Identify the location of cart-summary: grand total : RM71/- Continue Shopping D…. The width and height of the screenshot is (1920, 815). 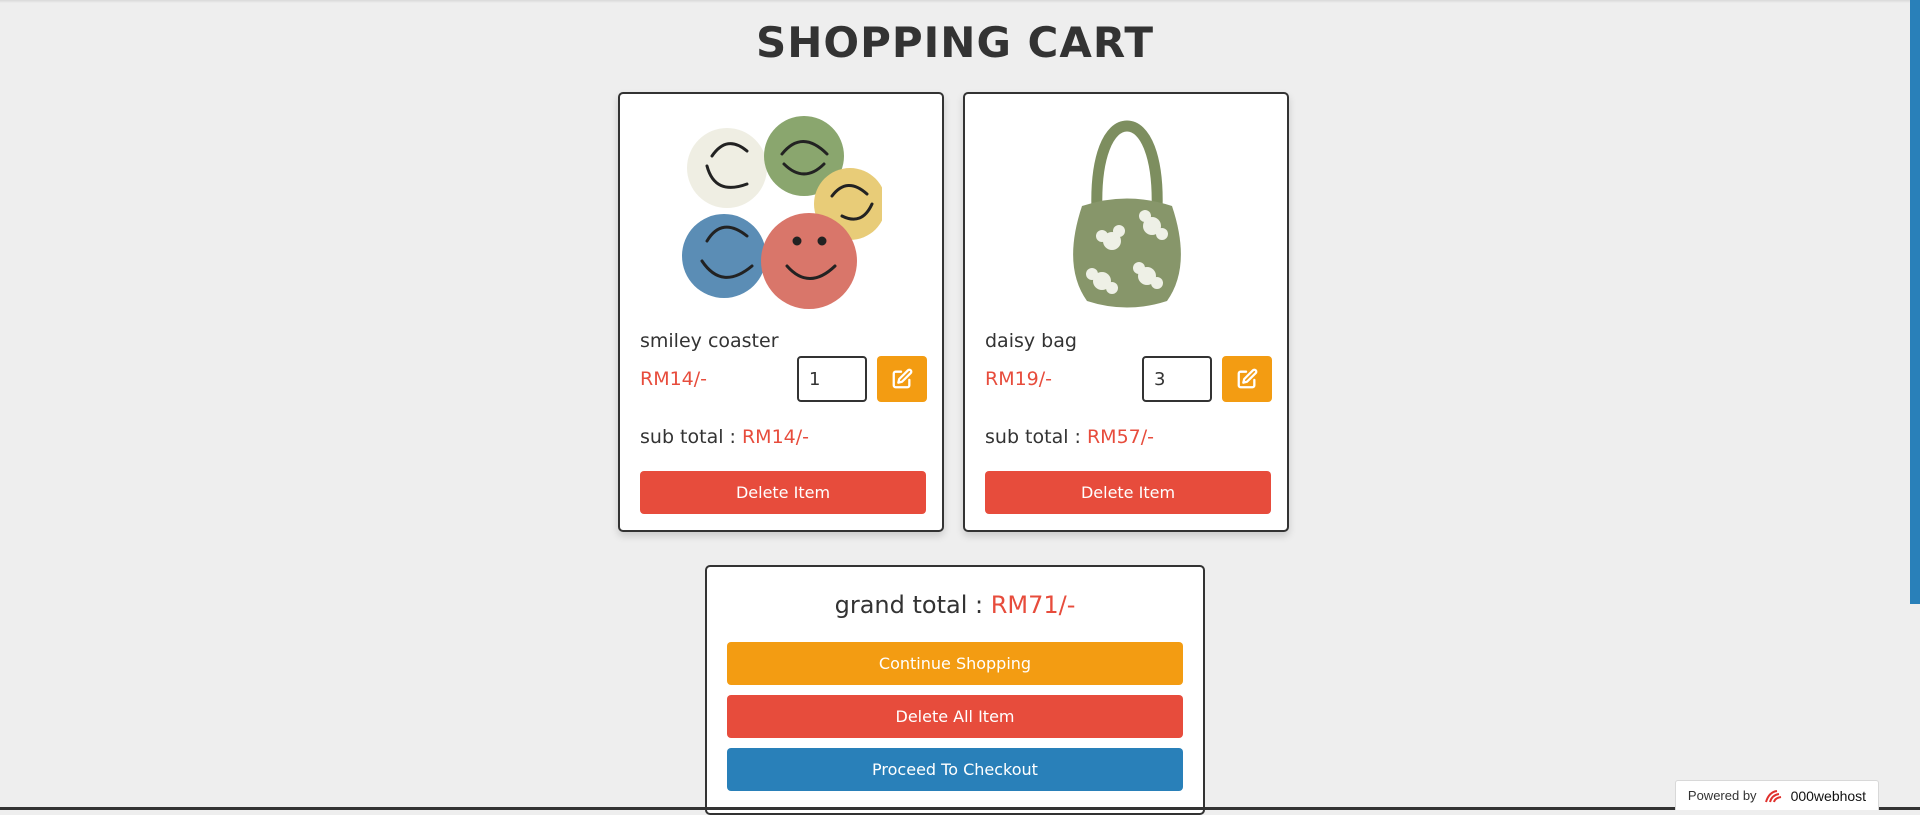
(955, 690).